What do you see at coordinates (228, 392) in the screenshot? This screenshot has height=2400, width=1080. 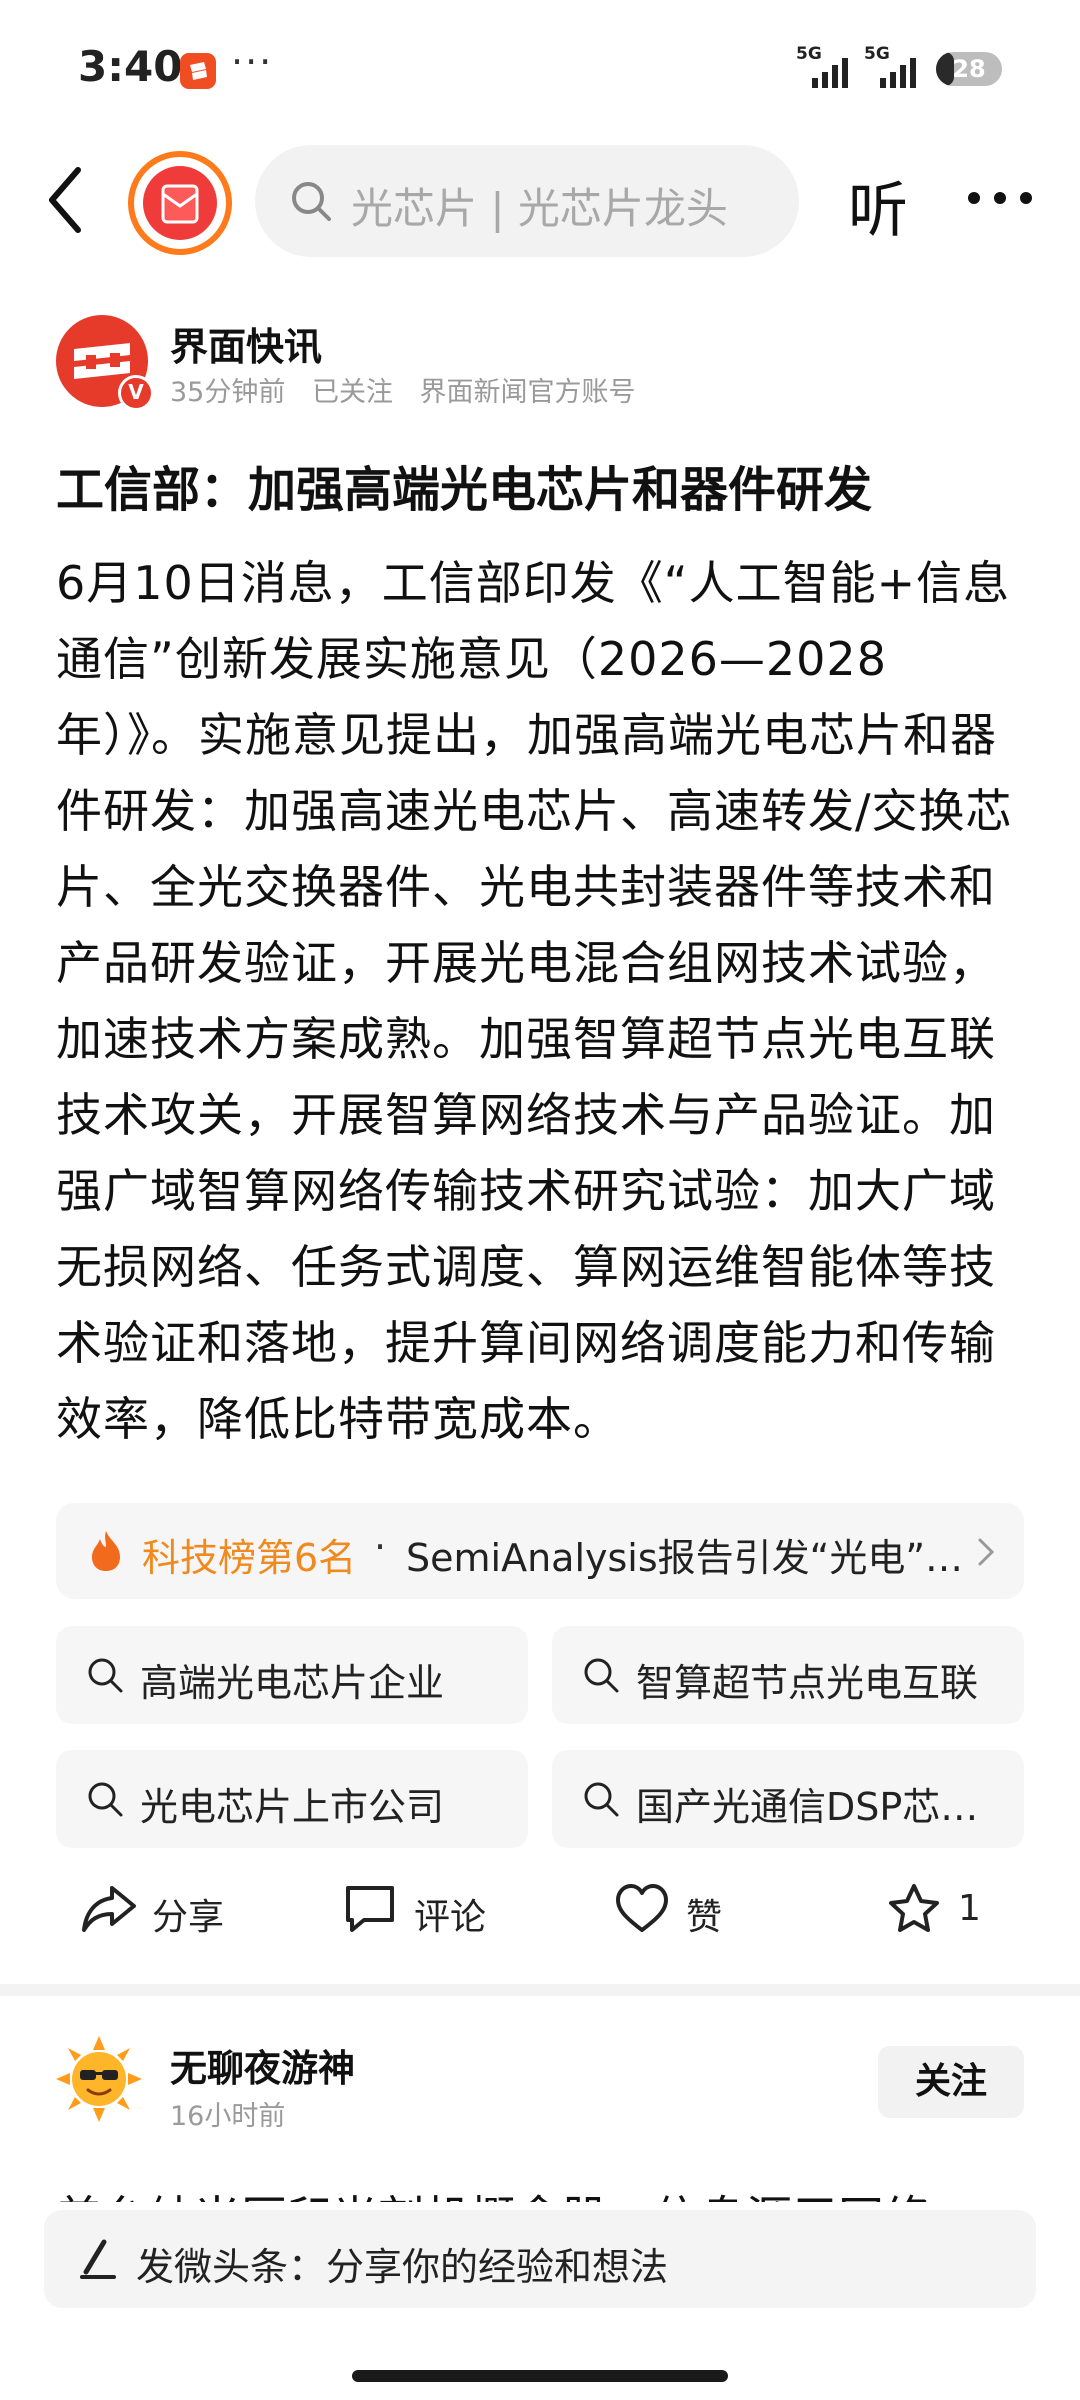 I see `post-time: 35分钟前` at bounding box center [228, 392].